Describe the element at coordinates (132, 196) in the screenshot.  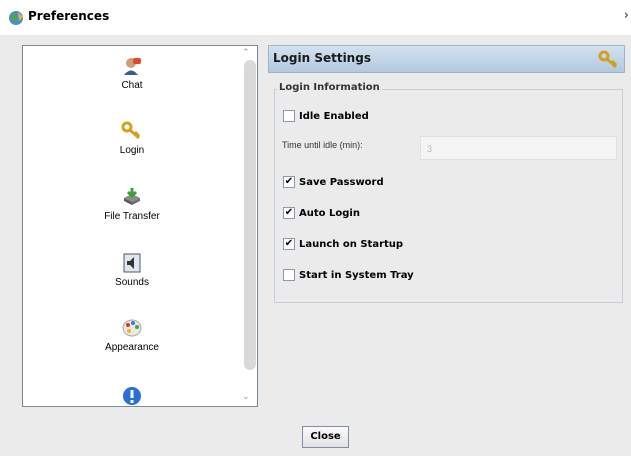
I see `file-transfer-icon` at that location.